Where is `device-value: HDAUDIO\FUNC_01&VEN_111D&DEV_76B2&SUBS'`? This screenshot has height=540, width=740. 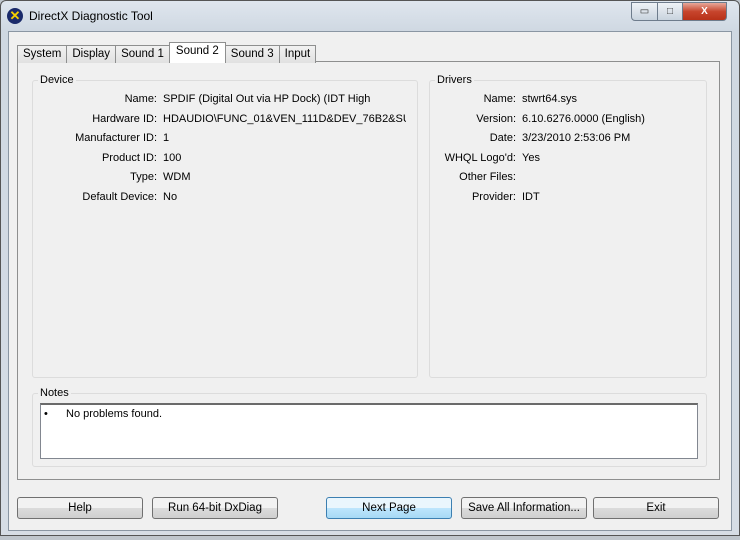
device-value: HDAUDIO\FUNC_01&VEN_111D&DEV_76B2&SUBS' is located at coordinates (284, 118).